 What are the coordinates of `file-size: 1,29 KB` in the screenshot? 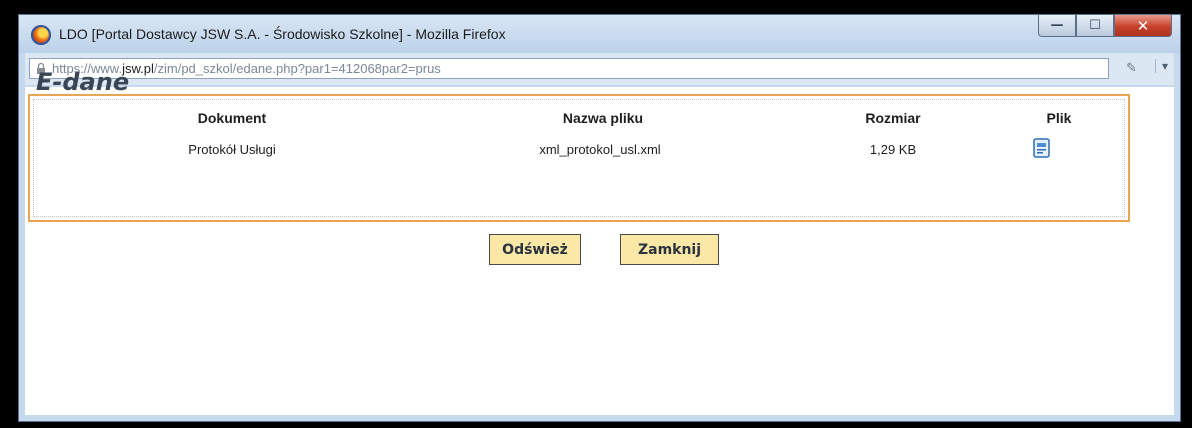 It's located at (893, 149).